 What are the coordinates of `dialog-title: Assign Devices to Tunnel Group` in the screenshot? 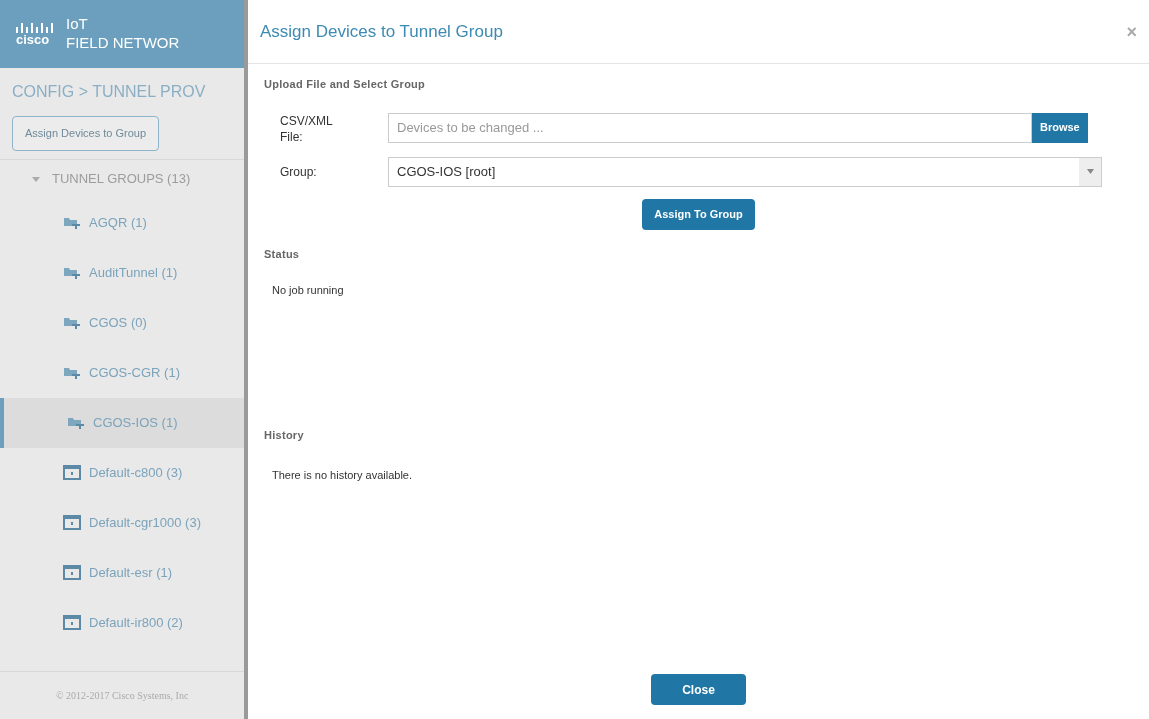 It's located at (381, 31).